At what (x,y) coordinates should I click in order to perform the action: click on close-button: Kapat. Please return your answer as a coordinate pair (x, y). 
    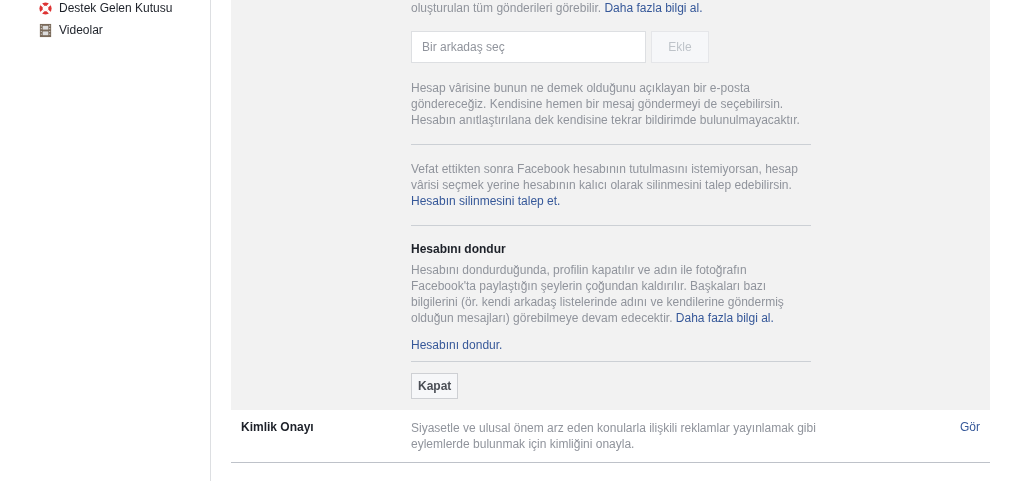
    Looking at the image, I should click on (435, 386).